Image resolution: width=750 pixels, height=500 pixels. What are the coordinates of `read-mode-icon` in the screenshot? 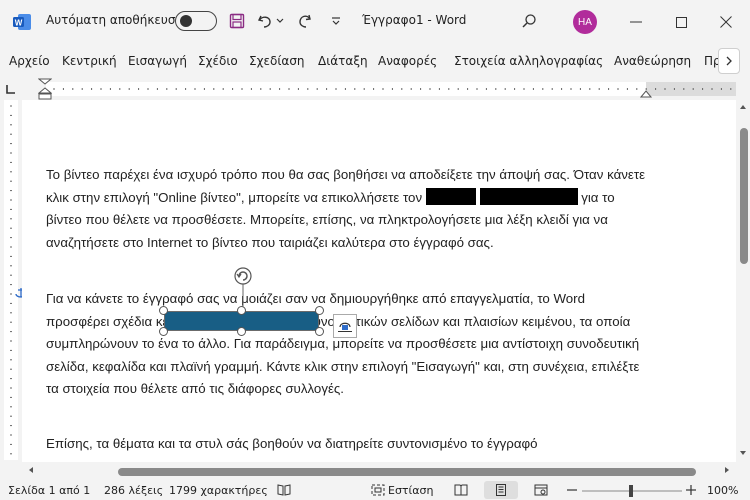 It's located at (461, 490).